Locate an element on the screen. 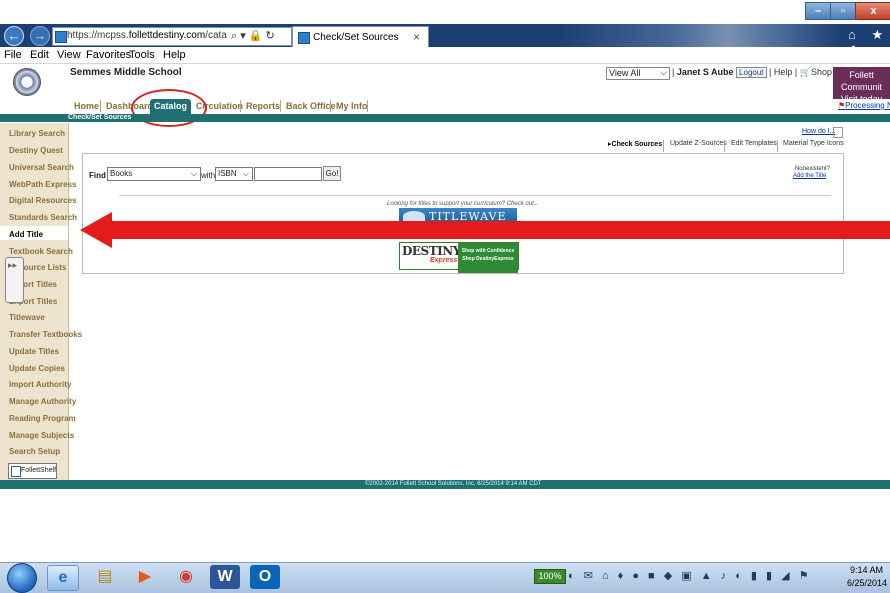 This screenshot has height=593, width=890. sidebar-item-manage-subjects: Manage Subjects is located at coordinates (41, 435).